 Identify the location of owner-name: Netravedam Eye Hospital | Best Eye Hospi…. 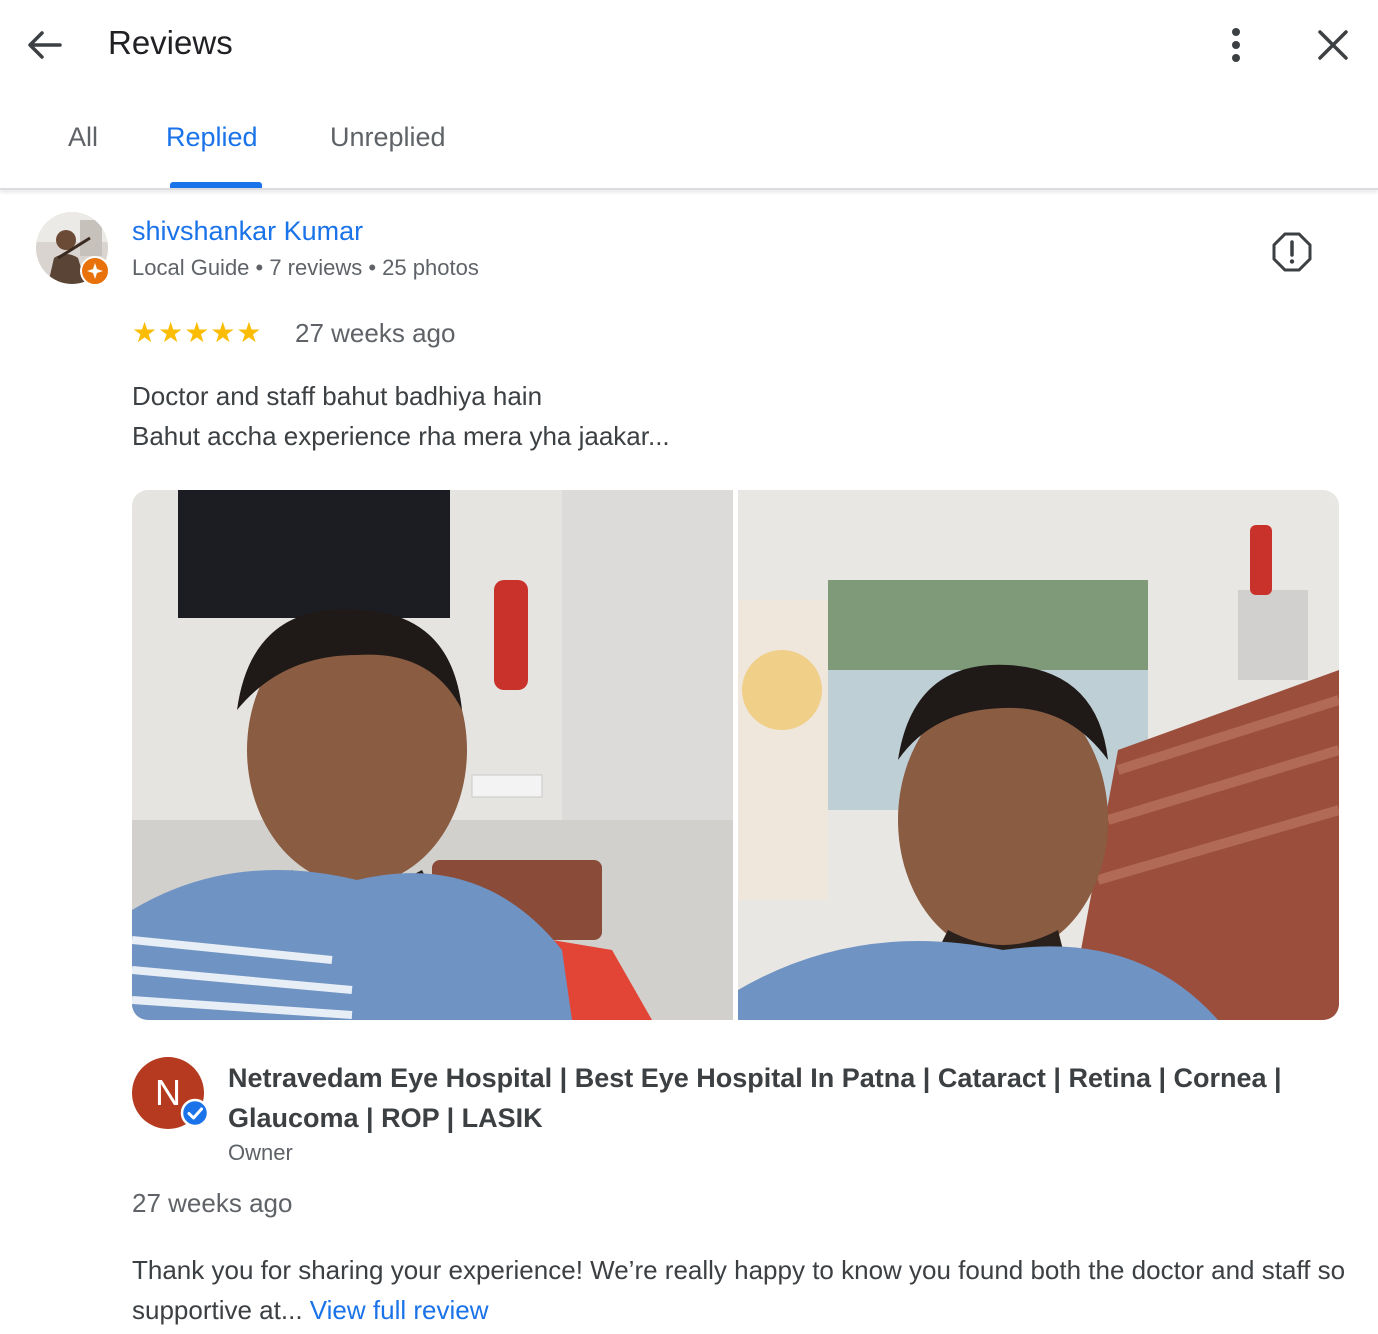
(755, 1098).